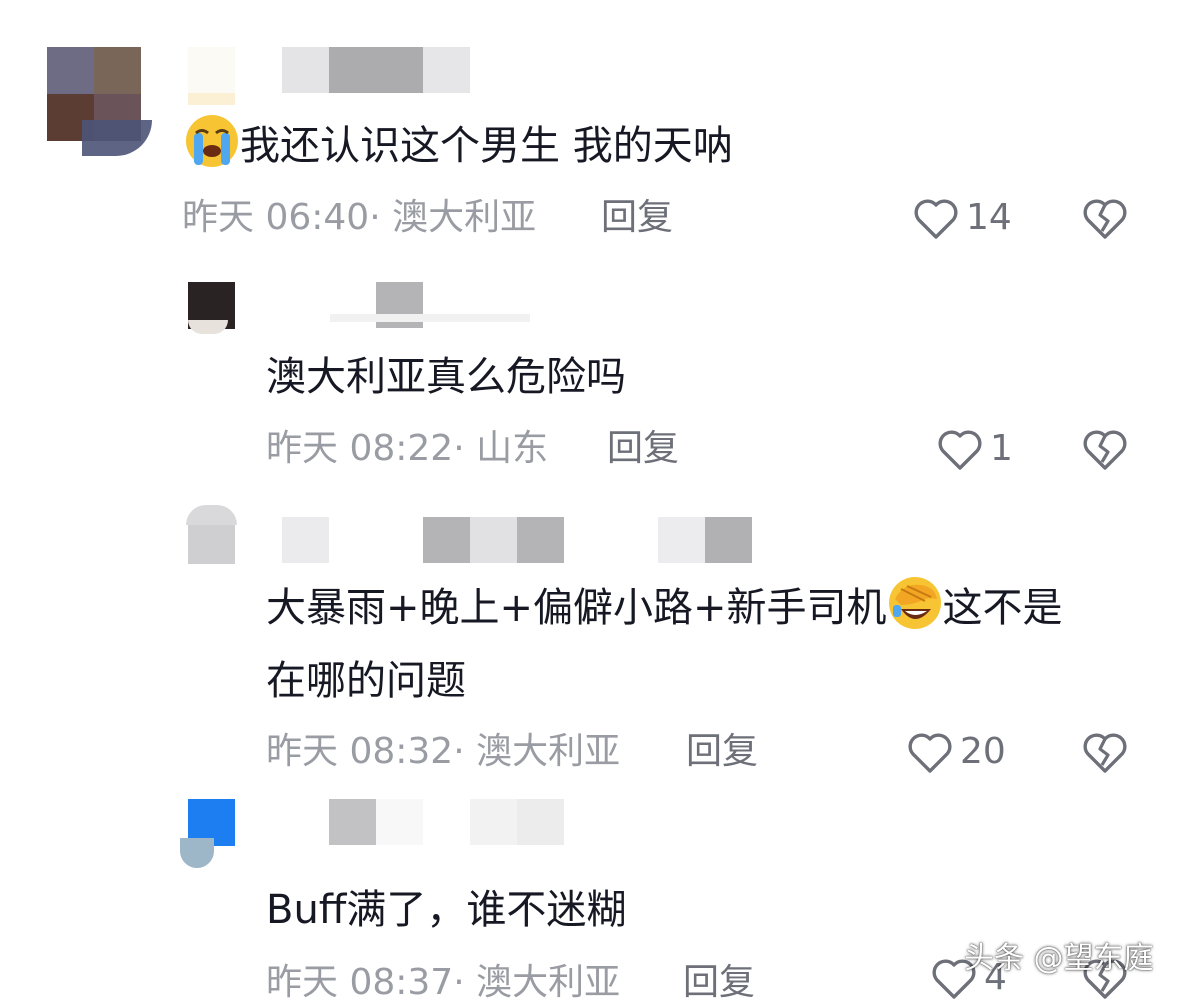 The image size is (1179, 1008). What do you see at coordinates (576, 608) in the screenshot?
I see `comment-body: 大暴雨+晚上+偏僻小路+新手司机` at bounding box center [576, 608].